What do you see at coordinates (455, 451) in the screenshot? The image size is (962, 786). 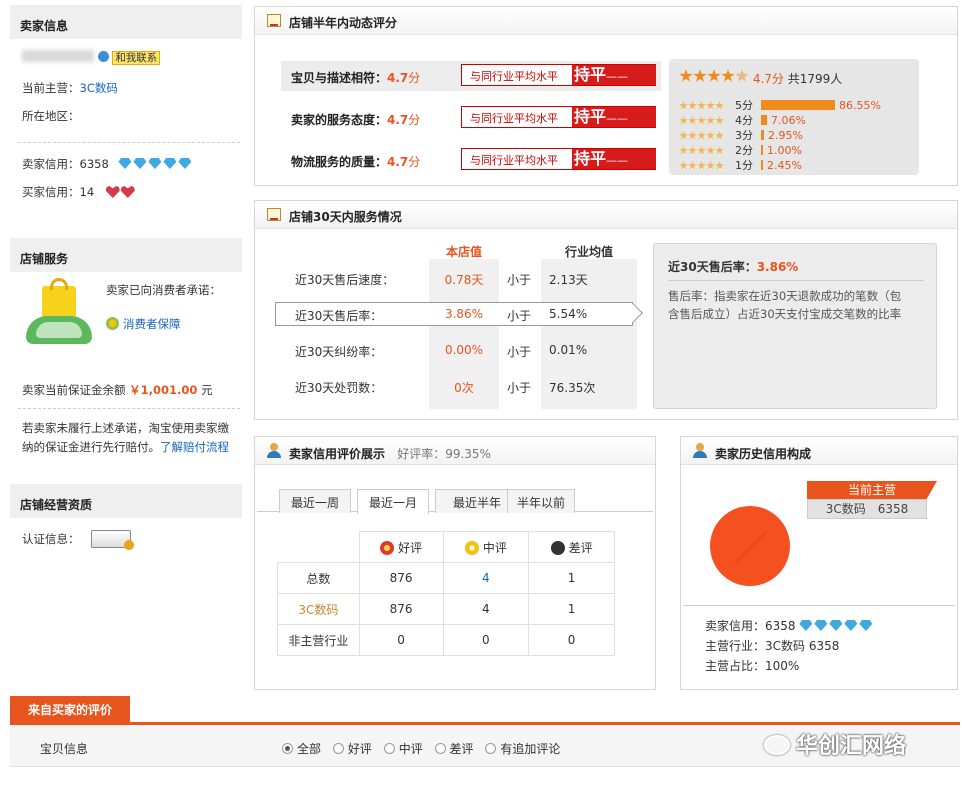 I see `credit-display-header: 卖家信用评价展示 好评率：99.35%` at bounding box center [455, 451].